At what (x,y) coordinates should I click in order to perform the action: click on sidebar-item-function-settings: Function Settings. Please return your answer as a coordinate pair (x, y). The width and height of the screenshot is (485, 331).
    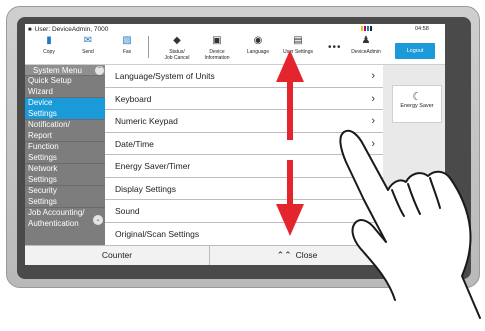
    Looking at the image, I should click on (65, 153).